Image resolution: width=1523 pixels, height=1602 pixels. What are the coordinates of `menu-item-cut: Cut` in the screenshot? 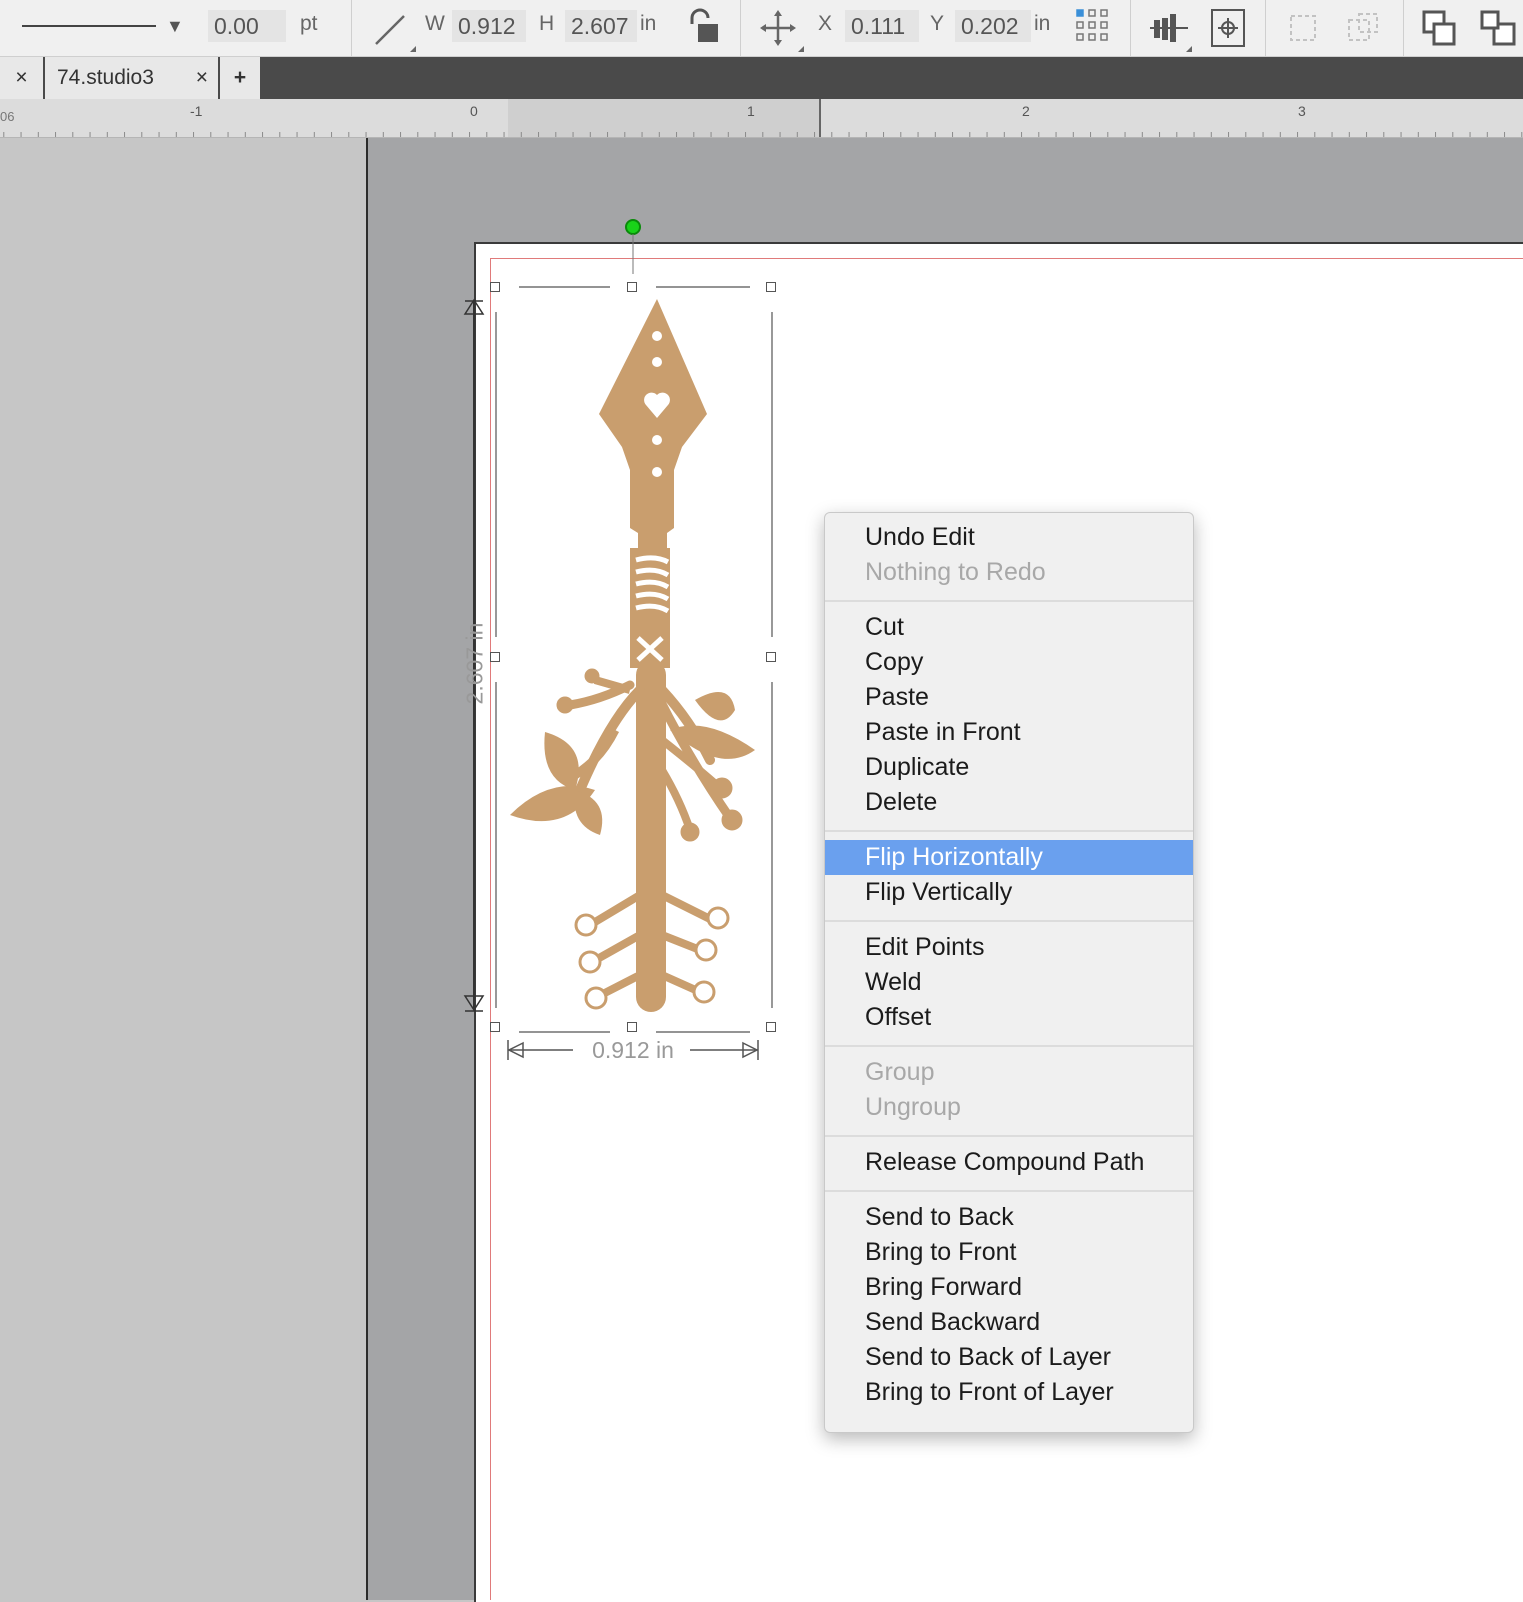 It's located at (1009, 627).